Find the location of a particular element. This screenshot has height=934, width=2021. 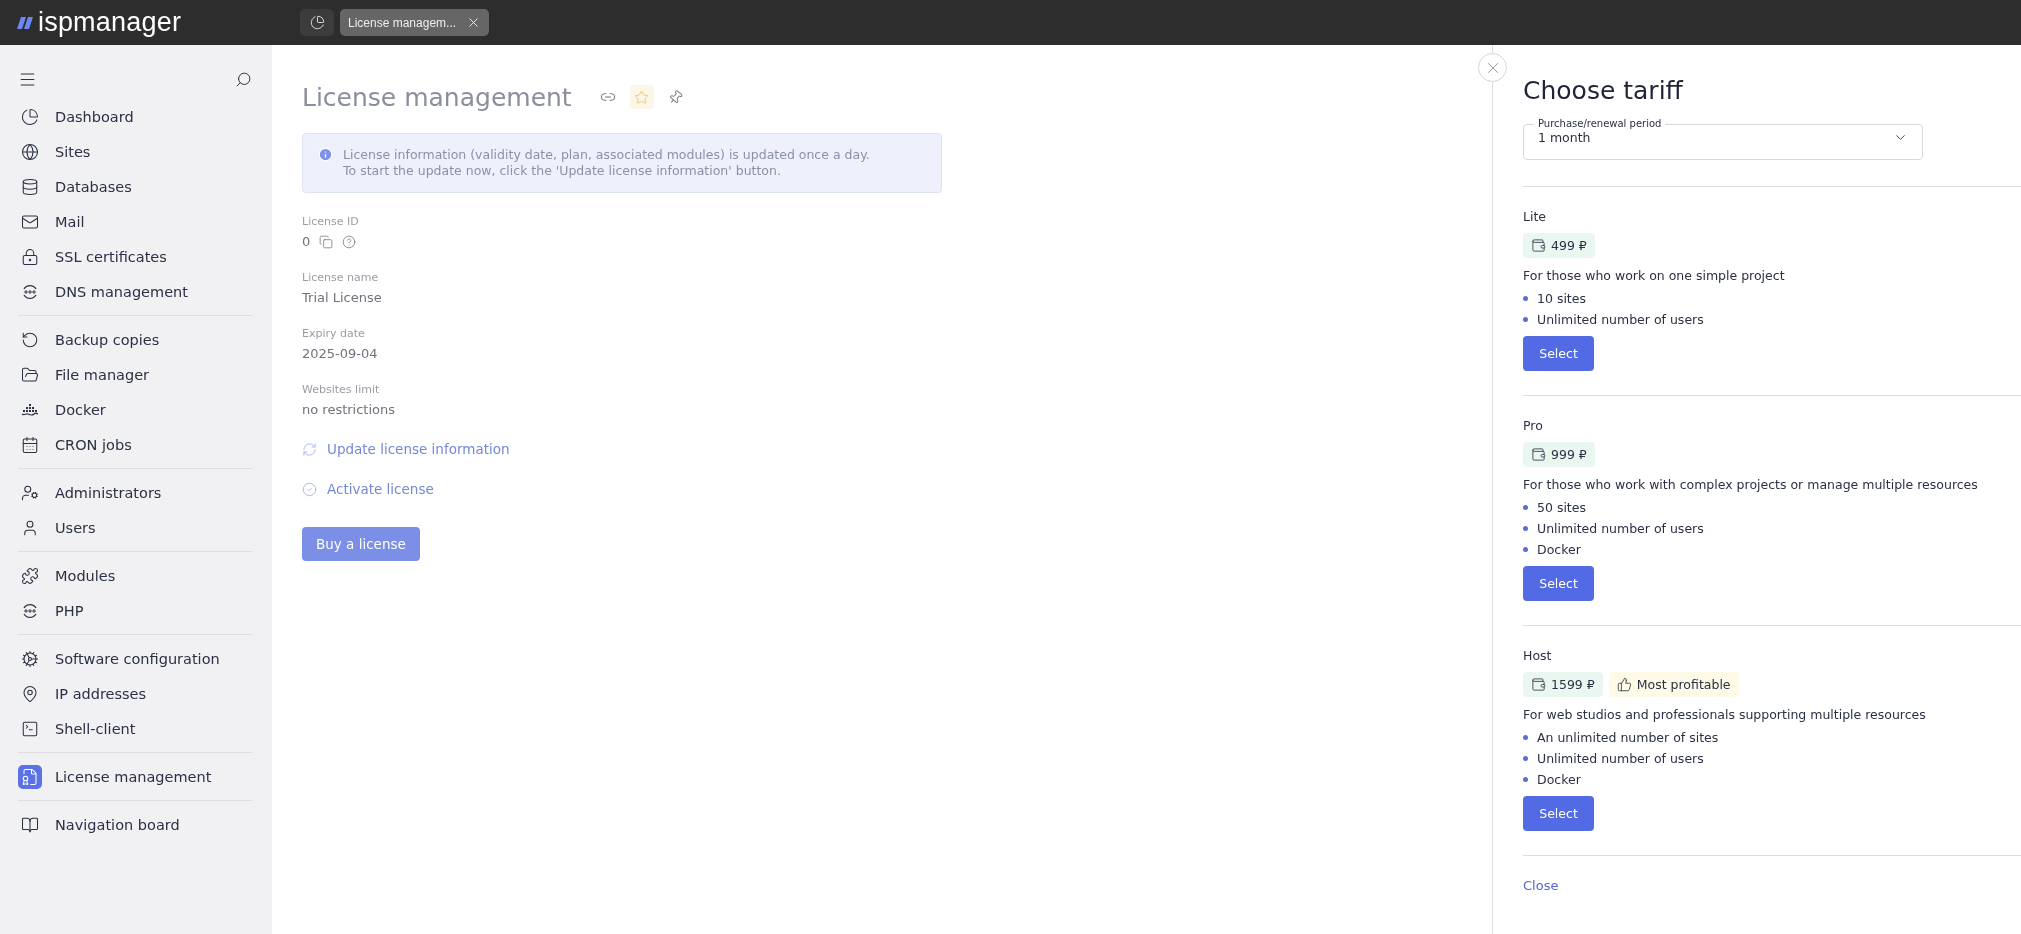

sidebar-item: PHP is located at coordinates (135, 610).